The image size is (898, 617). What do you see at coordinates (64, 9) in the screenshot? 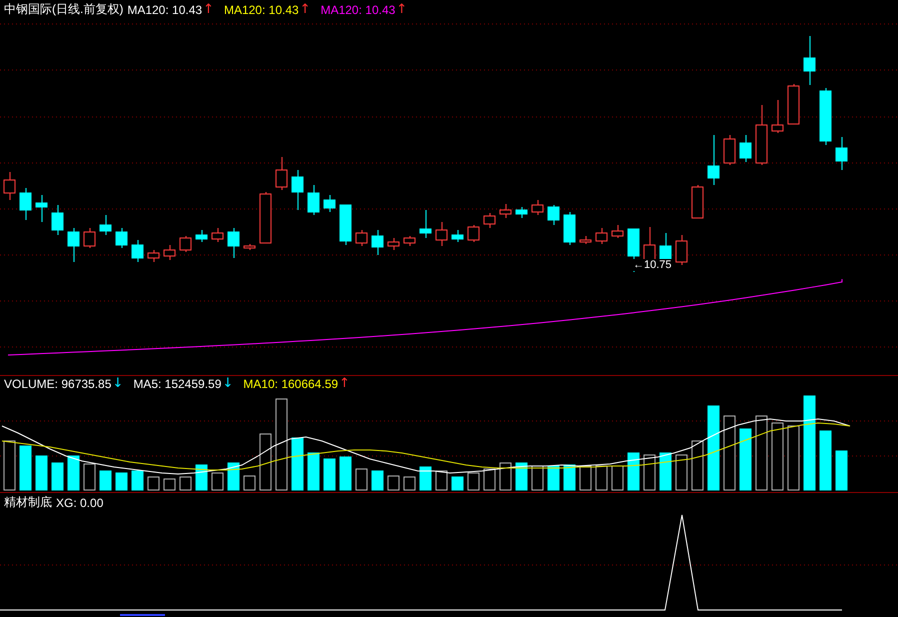
I see `panel-title: 中钢国际(日线.前复权)` at bounding box center [64, 9].